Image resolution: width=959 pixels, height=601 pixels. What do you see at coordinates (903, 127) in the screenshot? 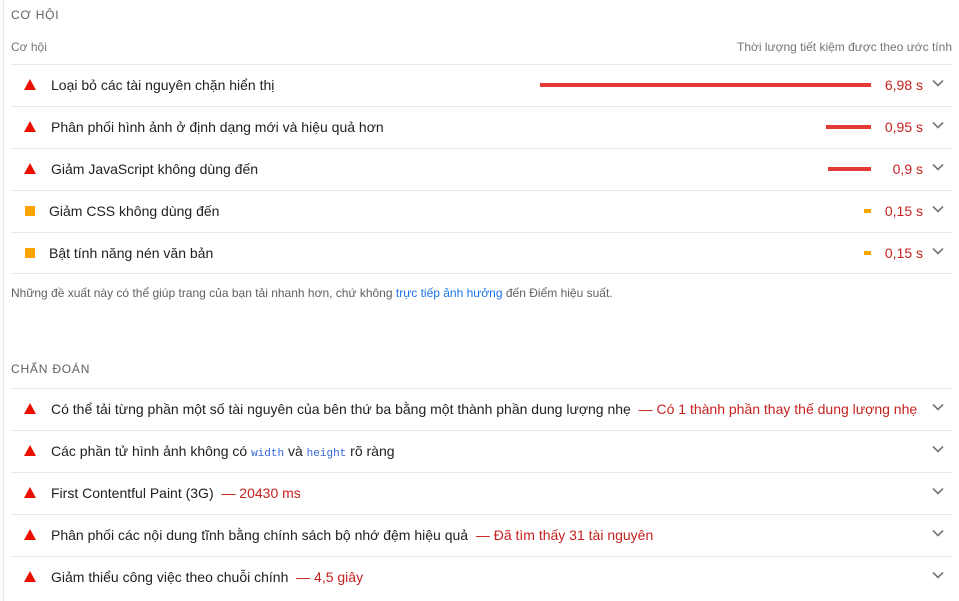
I see `savings-value: 0,95 s` at bounding box center [903, 127].